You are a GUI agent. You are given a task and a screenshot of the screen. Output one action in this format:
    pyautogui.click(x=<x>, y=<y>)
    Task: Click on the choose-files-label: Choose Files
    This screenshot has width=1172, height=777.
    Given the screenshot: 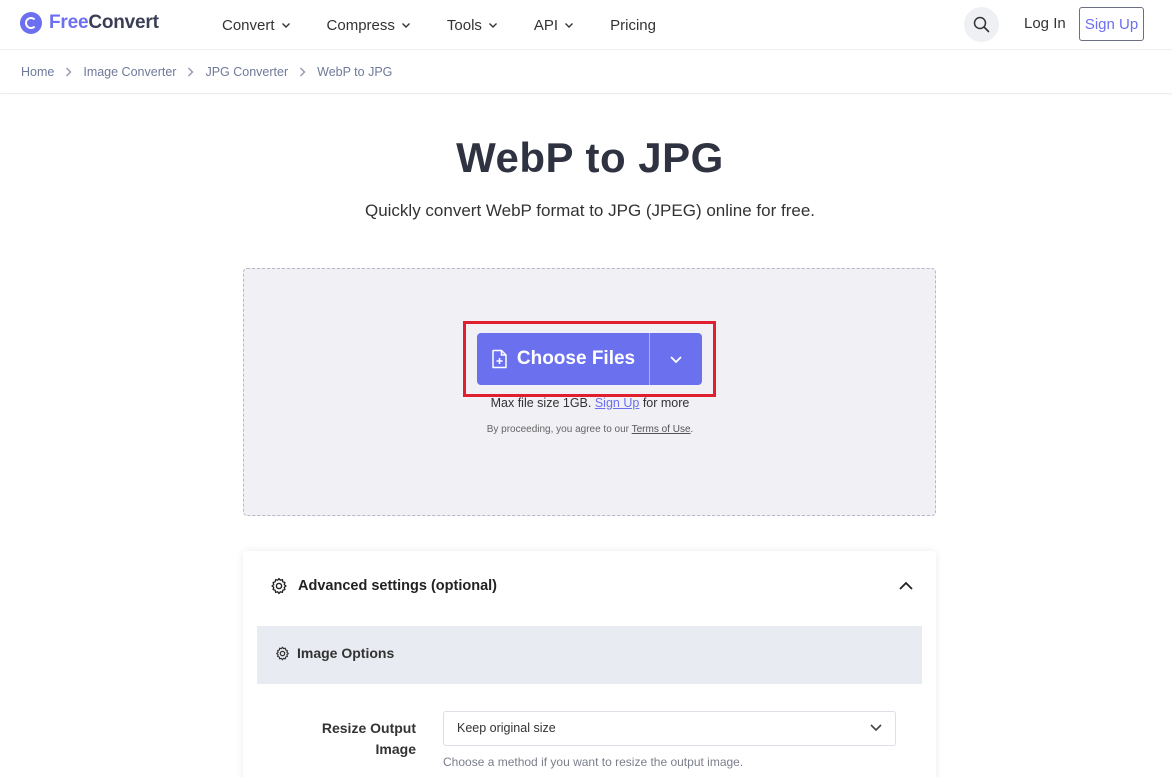 What is the action you would take?
    pyautogui.click(x=576, y=358)
    